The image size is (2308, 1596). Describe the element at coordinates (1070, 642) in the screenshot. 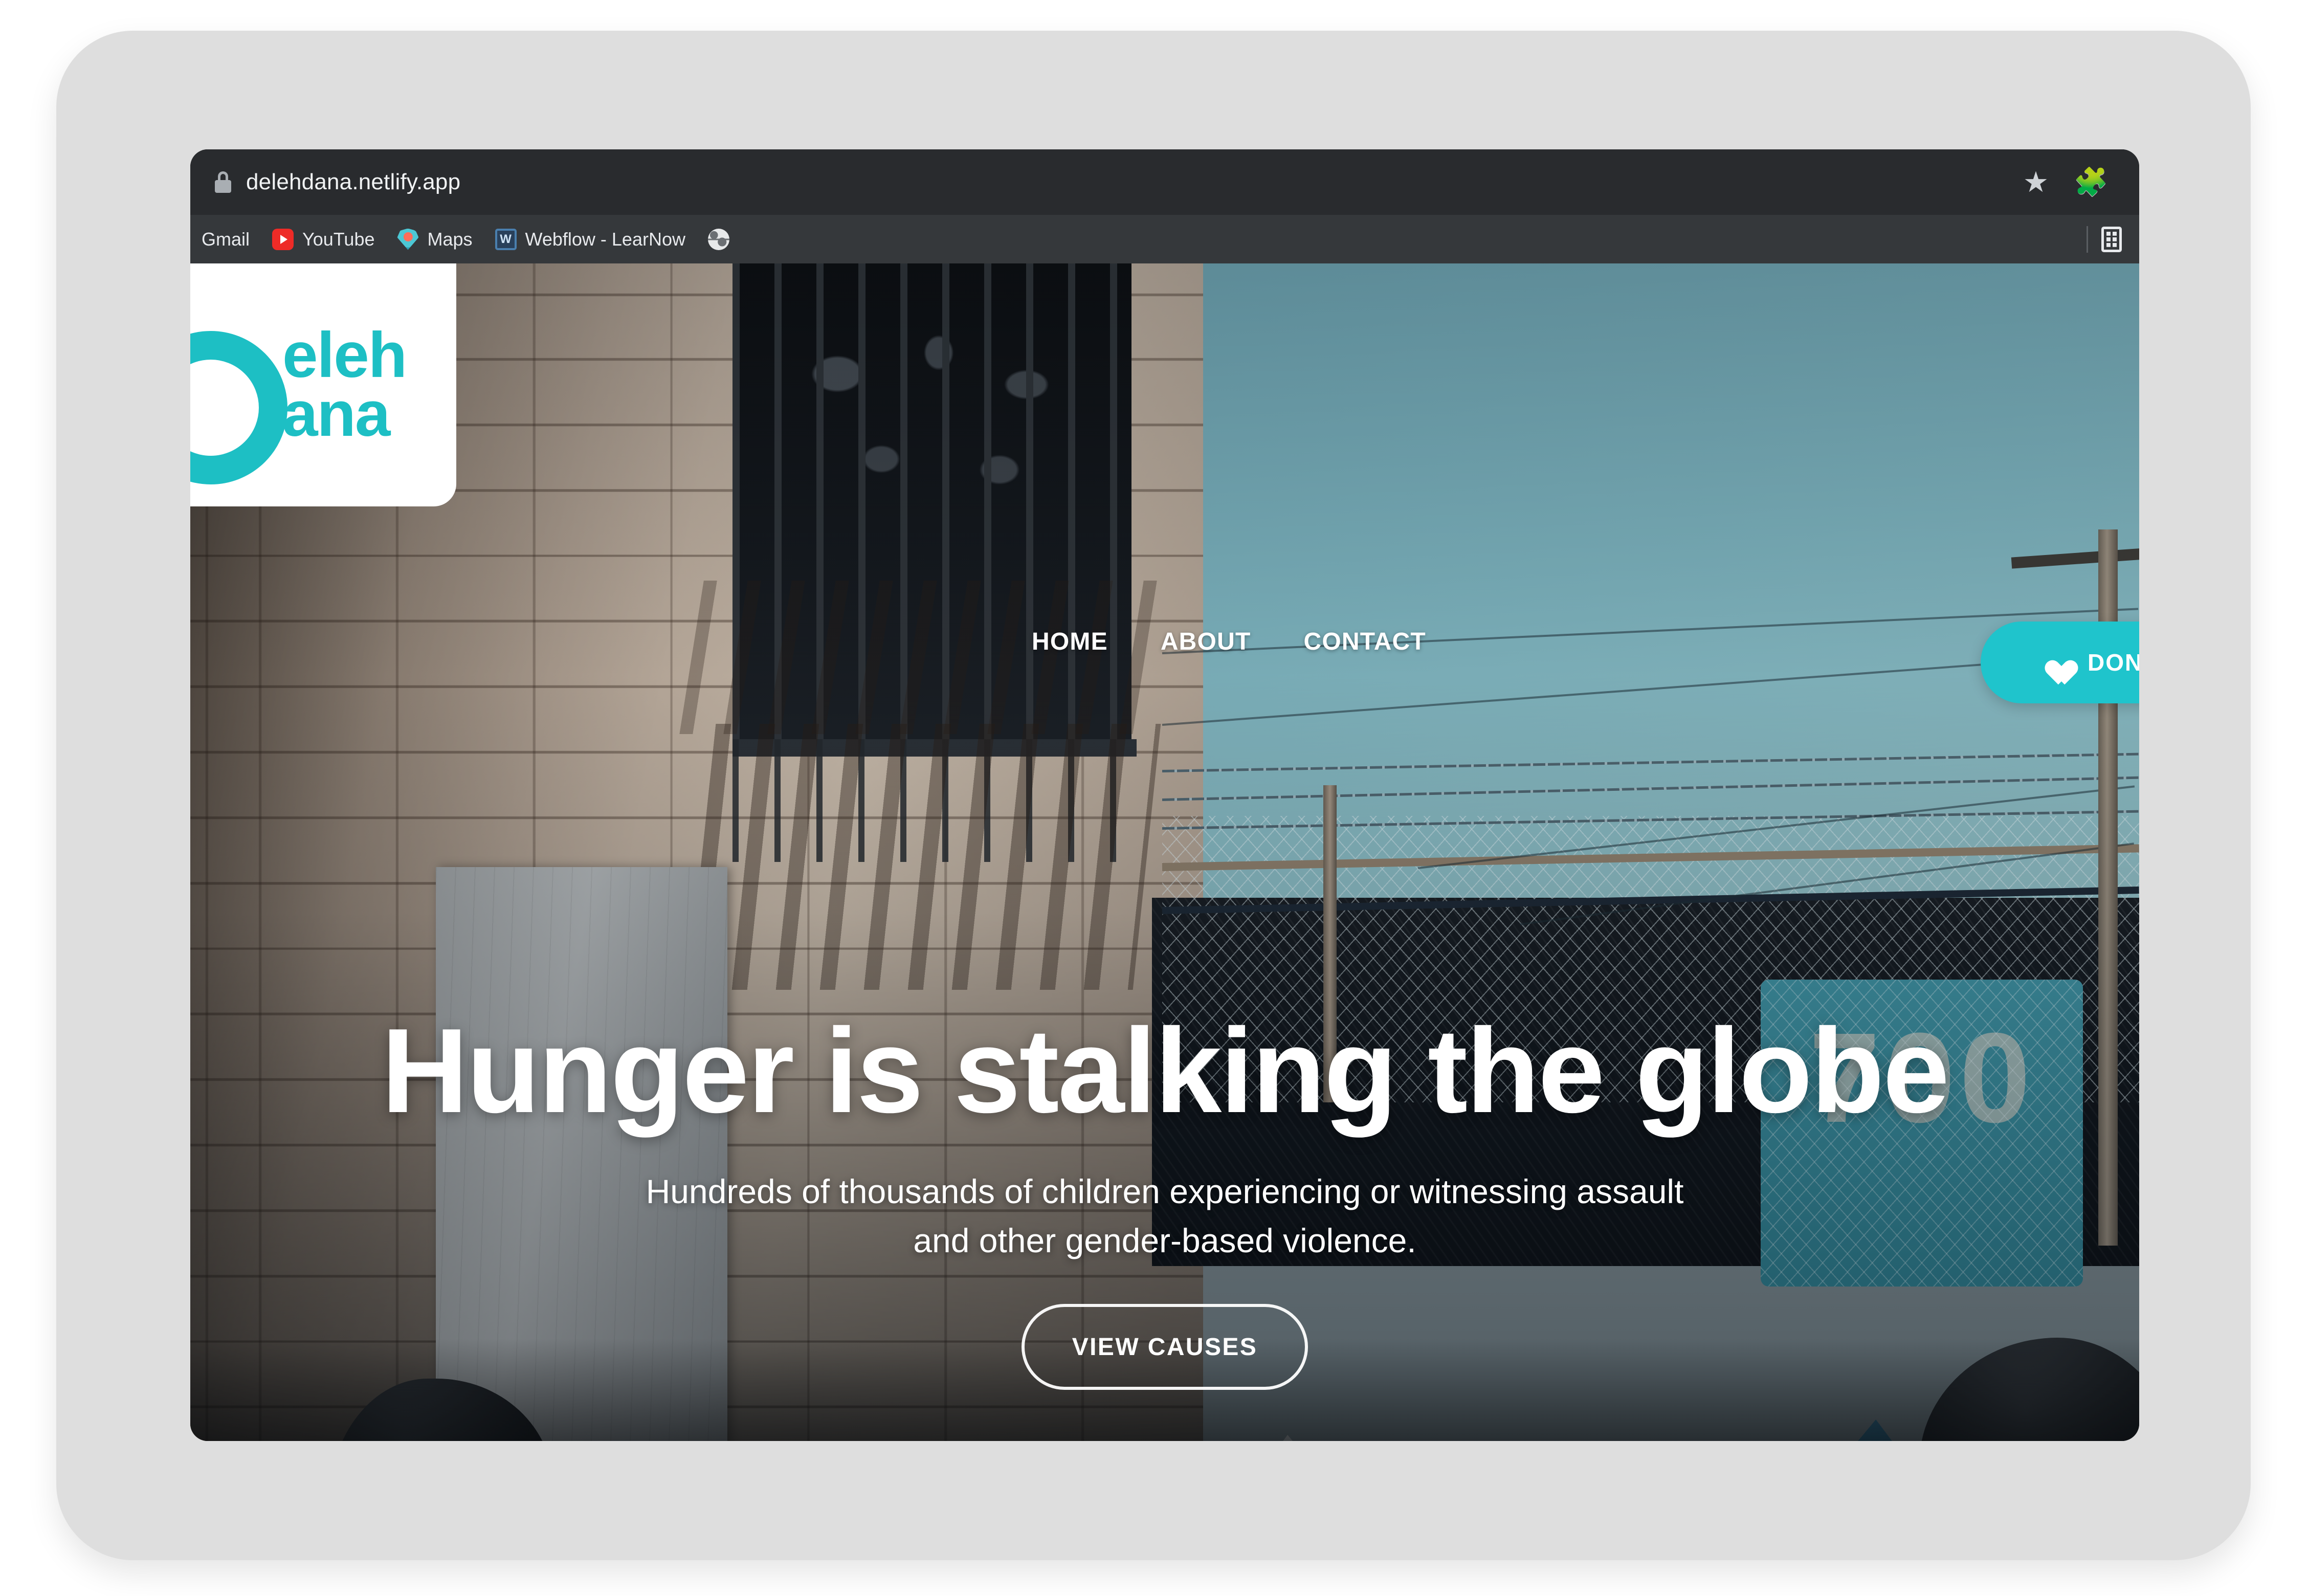

I see `nav-item-home: HOME` at that location.